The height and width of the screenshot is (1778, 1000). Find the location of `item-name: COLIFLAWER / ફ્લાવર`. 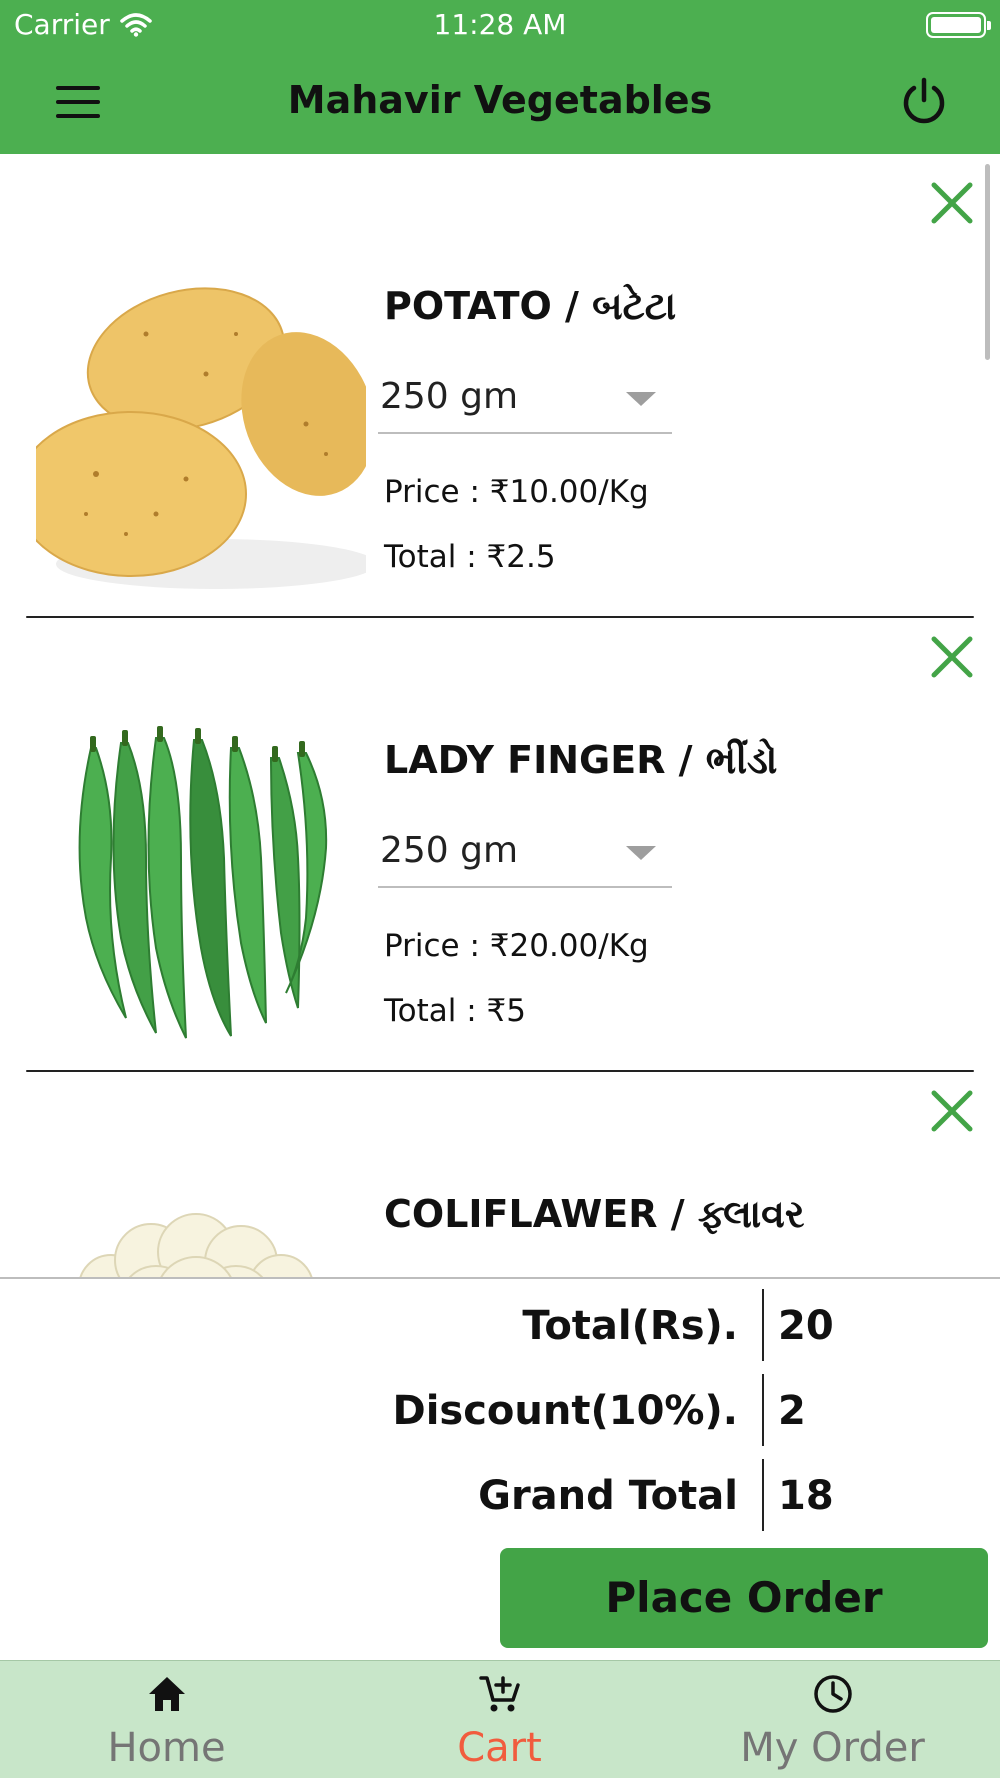

item-name: COLIFLAWER / ફ્લાવર is located at coordinates (594, 1214).